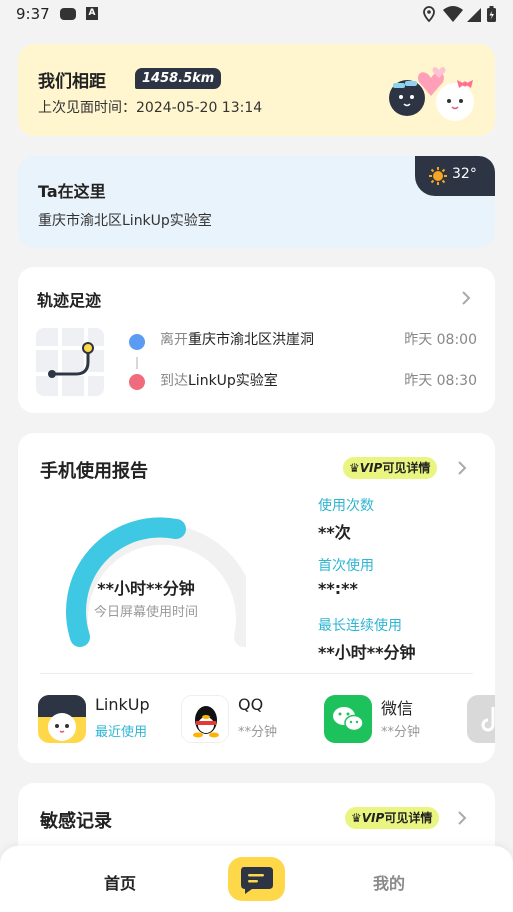 Image resolution: width=513 pixels, height=912 pixels. I want to click on stat-longest-use-label: 最长连续使用, so click(360, 626).